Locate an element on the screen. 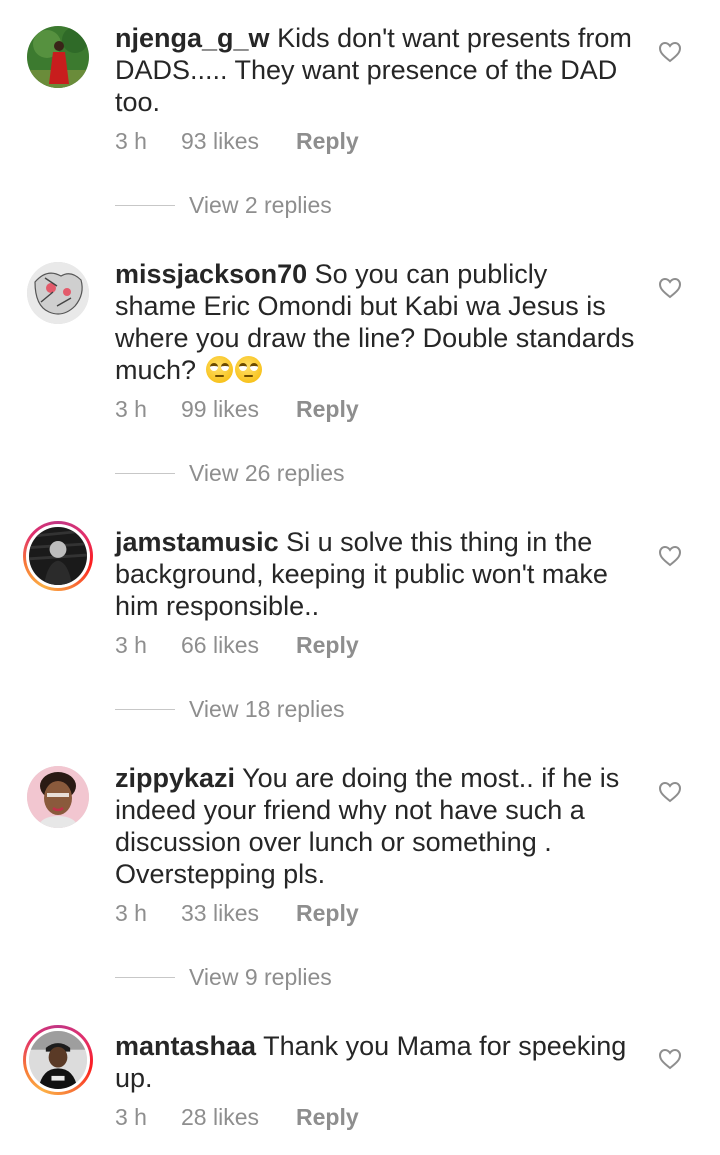 The width and height of the screenshot is (720, 1155). comment-username: mantashaa is located at coordinates (185, 1046).